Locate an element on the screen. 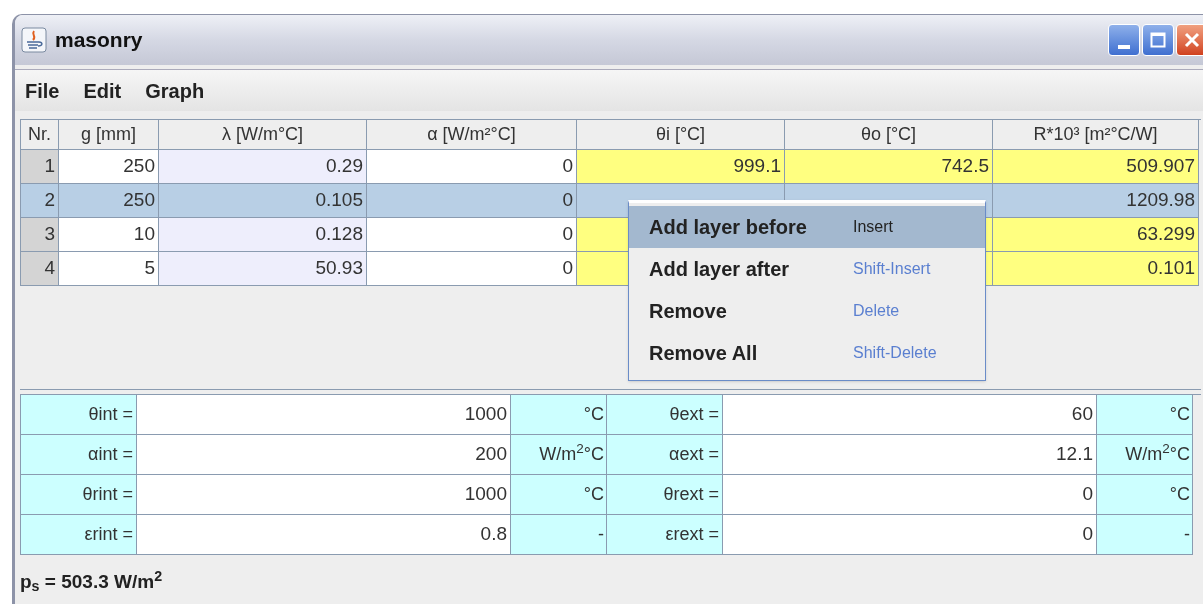  table-cell: 2 is located at coordinates (40, 201).